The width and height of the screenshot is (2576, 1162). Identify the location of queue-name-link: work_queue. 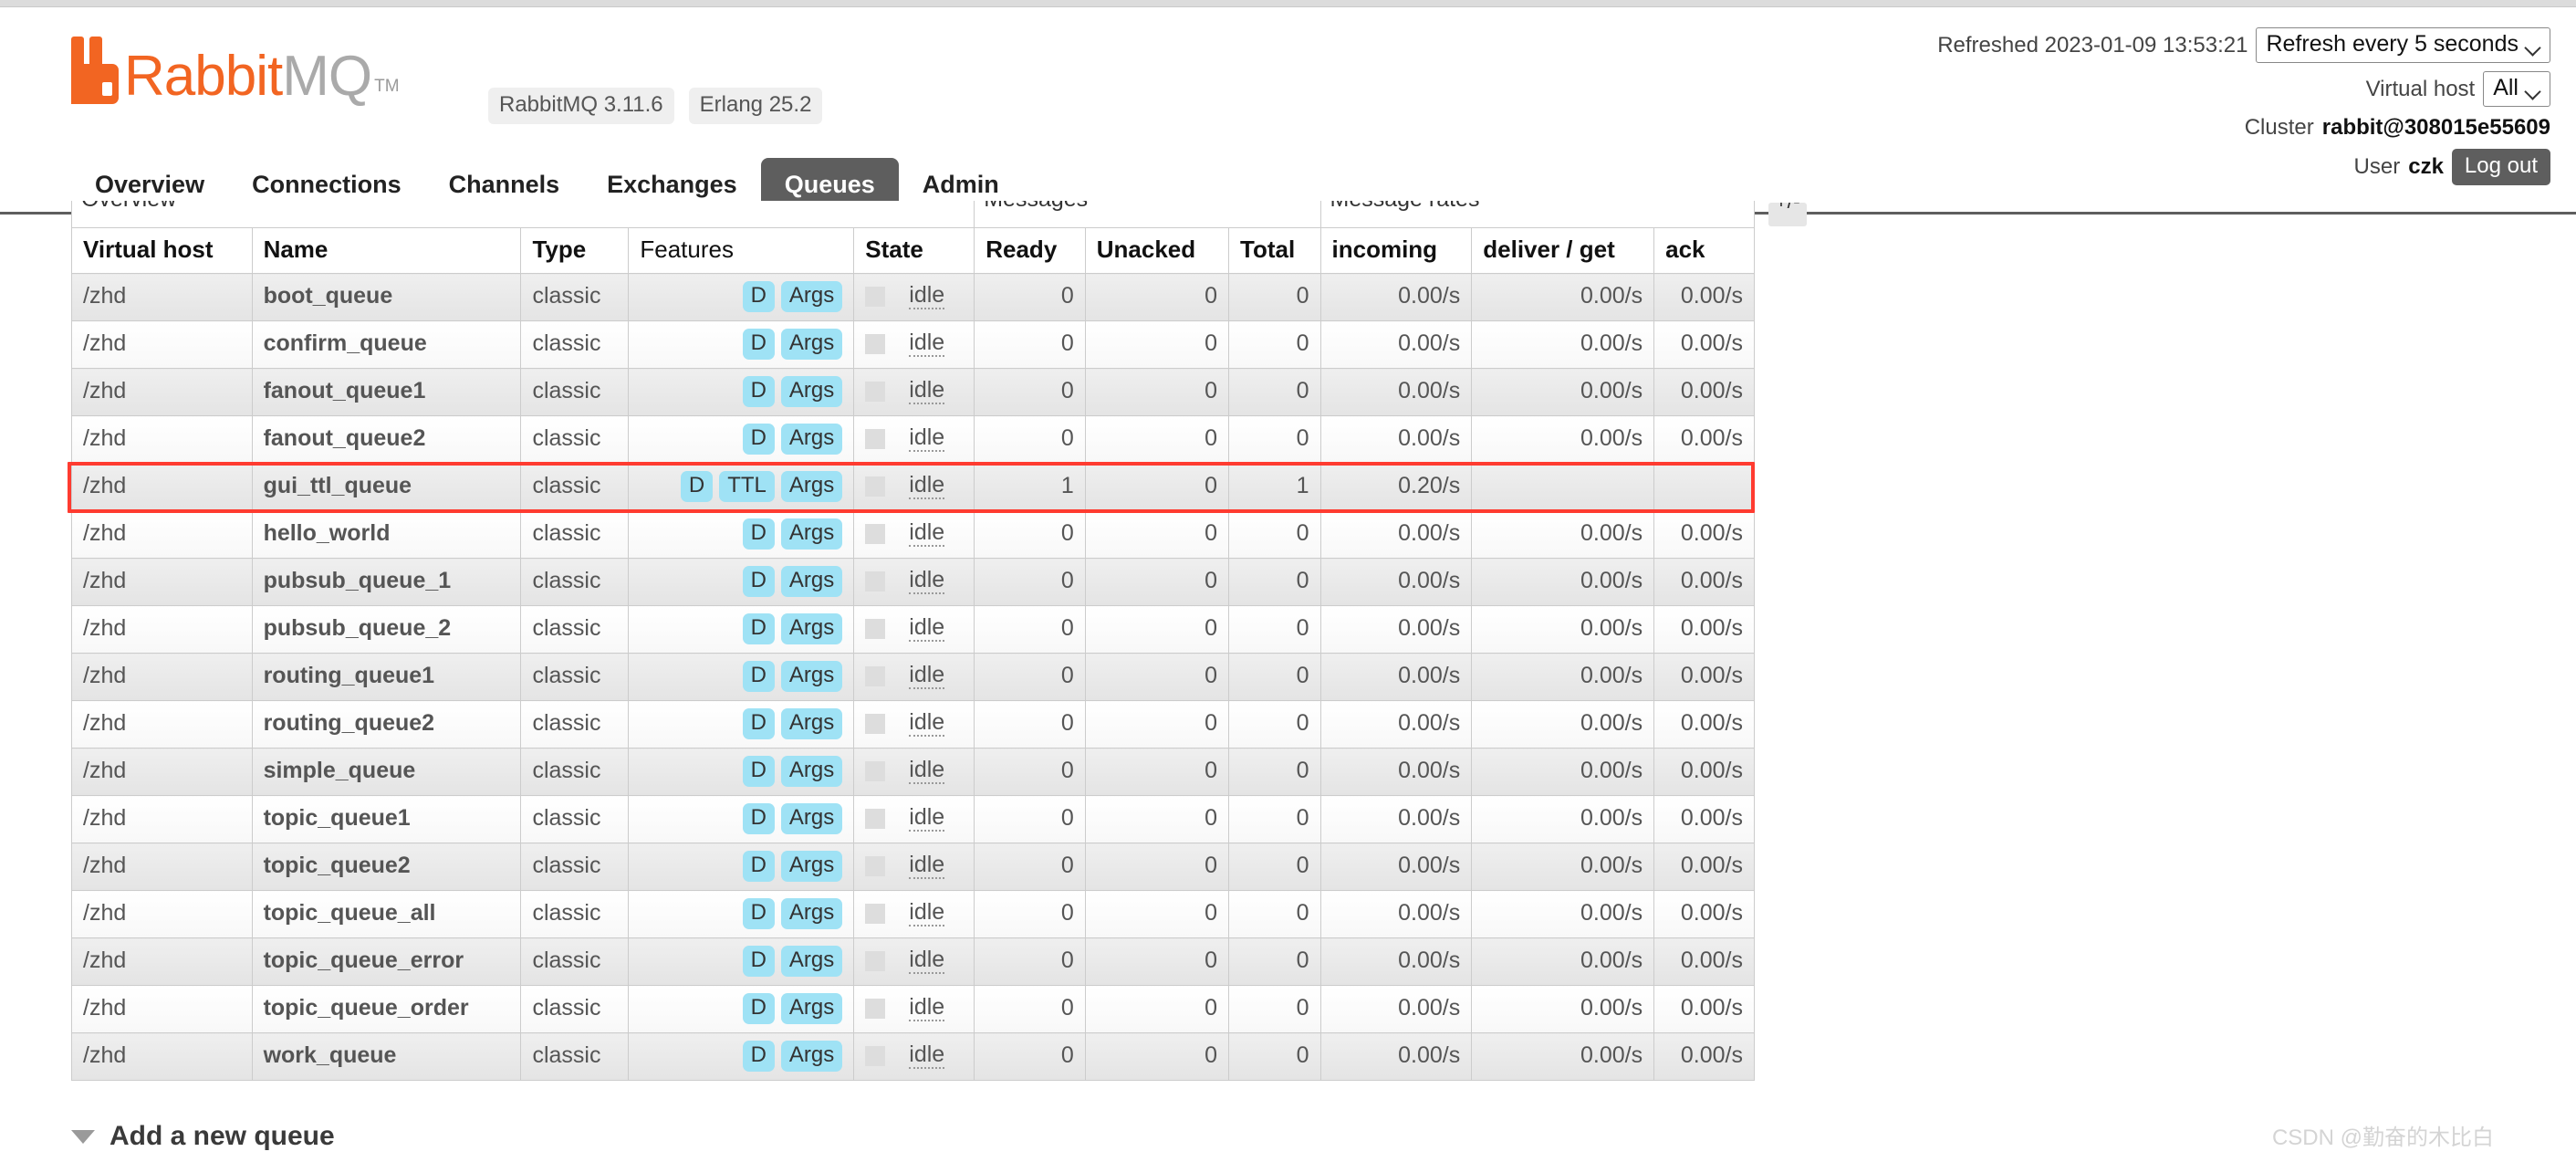
(386, 1056).